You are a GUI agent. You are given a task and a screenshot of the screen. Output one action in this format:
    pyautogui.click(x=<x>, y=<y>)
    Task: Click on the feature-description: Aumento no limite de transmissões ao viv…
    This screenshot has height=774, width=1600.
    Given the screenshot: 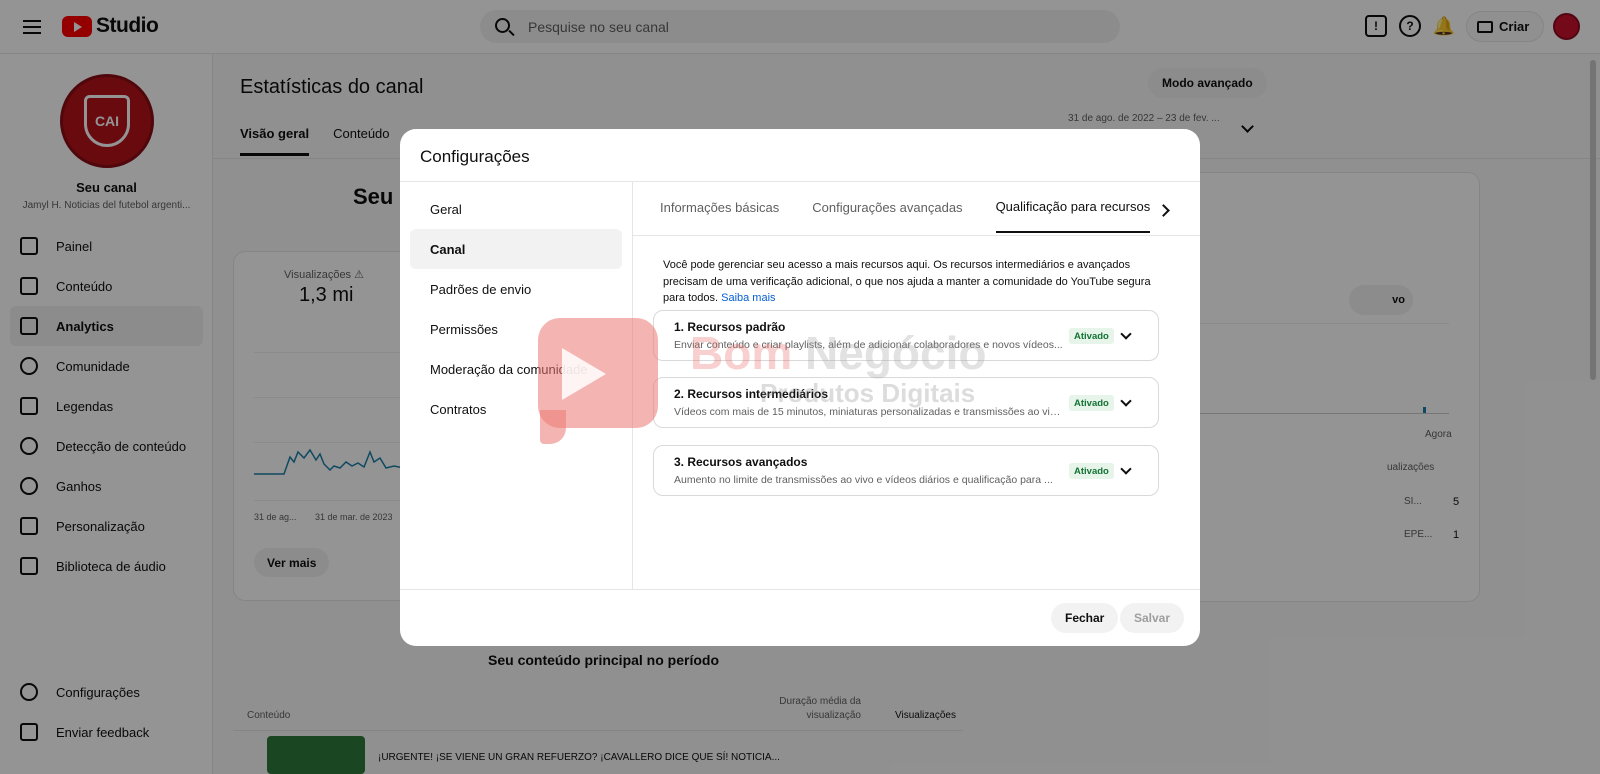 What is the action you would take?
    pyautogui.click(x=863, y=480)
    